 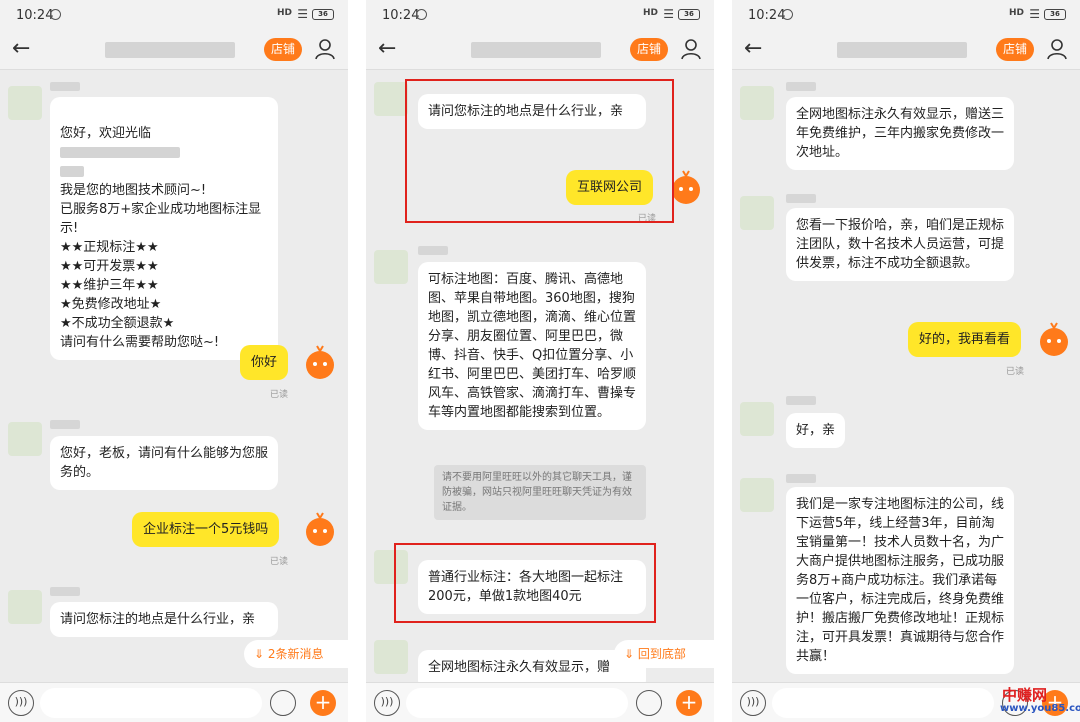 I want to click on new-messages-pill: ⇓ 2条新消息, so click(x=296, y=654).